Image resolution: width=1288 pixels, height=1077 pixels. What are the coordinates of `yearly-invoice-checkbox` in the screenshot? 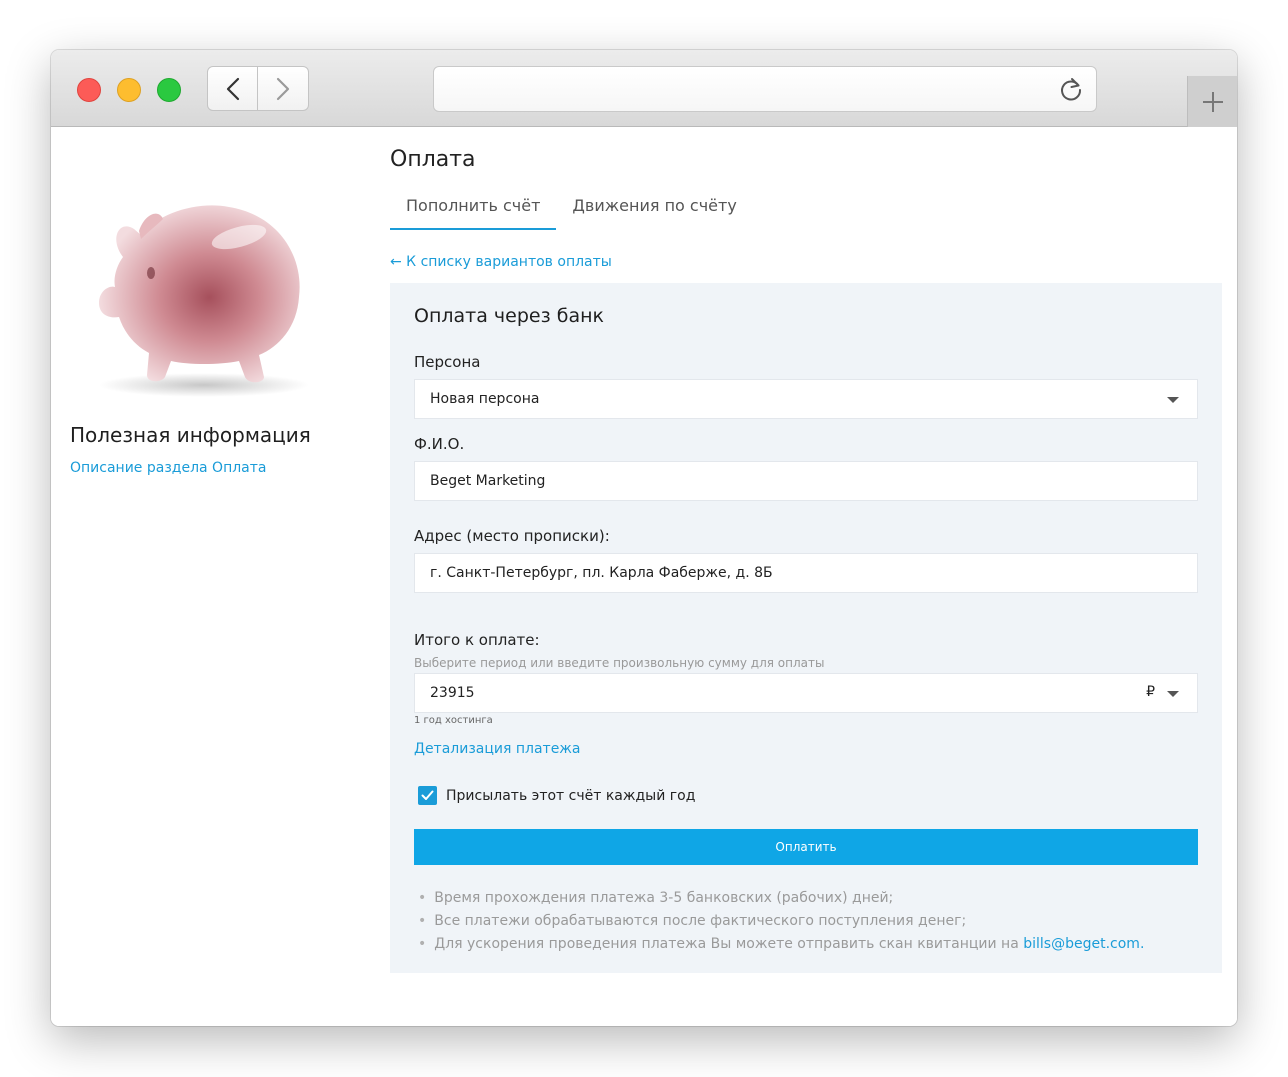 It's located at (427, 795).